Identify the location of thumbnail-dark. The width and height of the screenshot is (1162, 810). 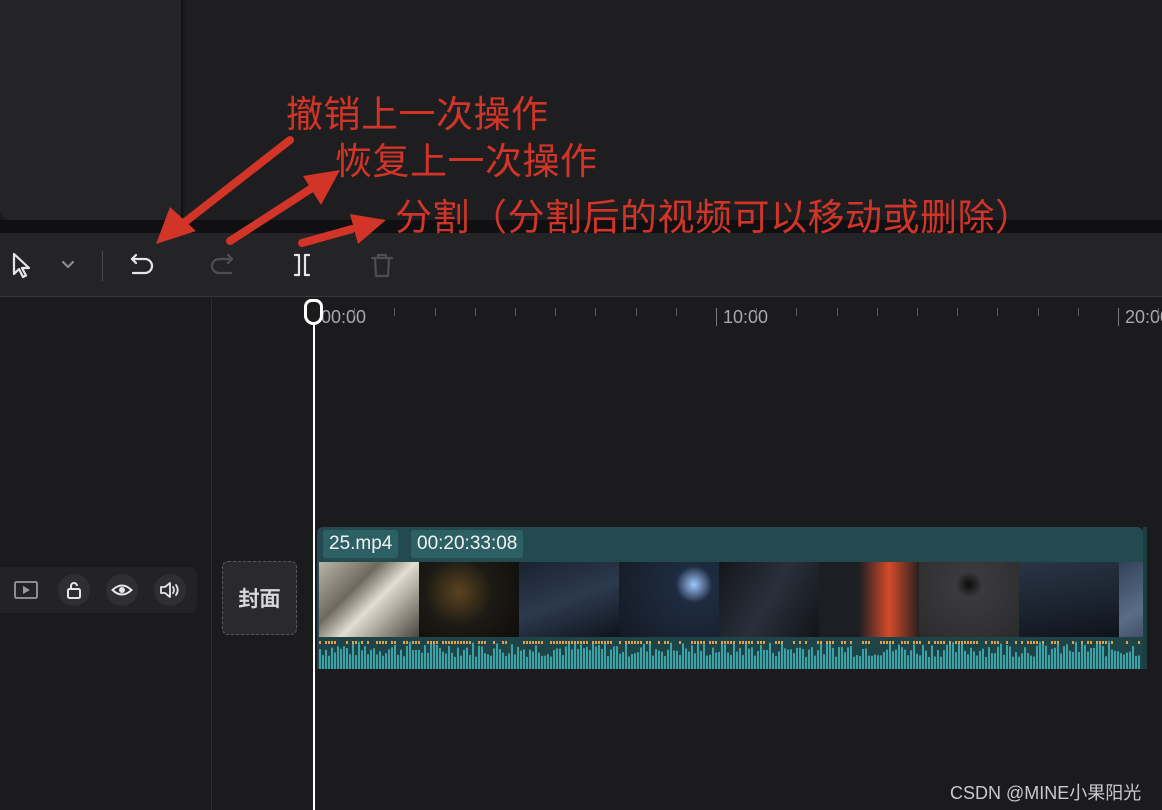
(469, 599).